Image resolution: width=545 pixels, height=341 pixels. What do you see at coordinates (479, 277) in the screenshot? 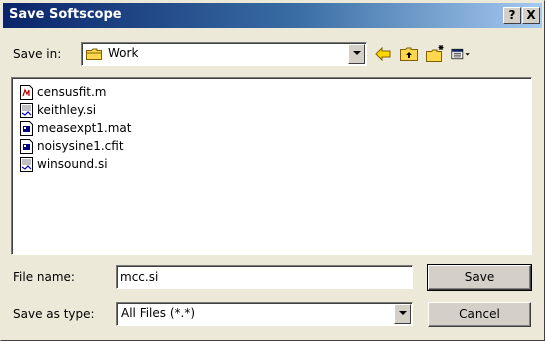
I see `save-button: Save` at bounding box center [479, 277].